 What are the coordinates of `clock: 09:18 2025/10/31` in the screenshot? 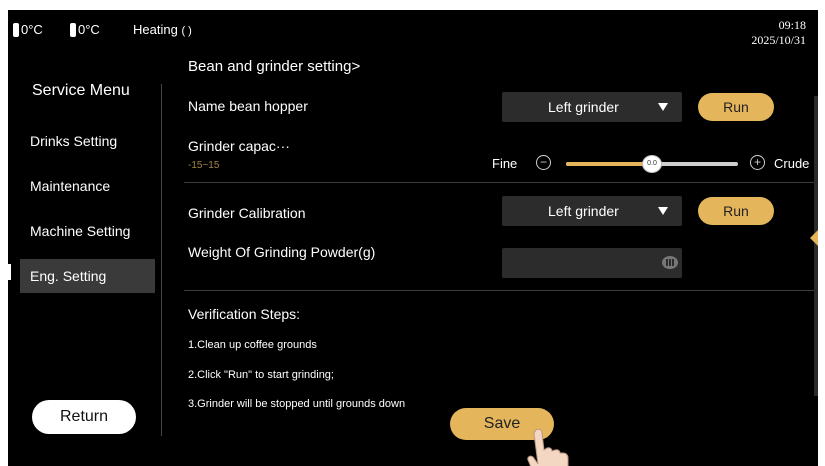 It's located at (778, 33).